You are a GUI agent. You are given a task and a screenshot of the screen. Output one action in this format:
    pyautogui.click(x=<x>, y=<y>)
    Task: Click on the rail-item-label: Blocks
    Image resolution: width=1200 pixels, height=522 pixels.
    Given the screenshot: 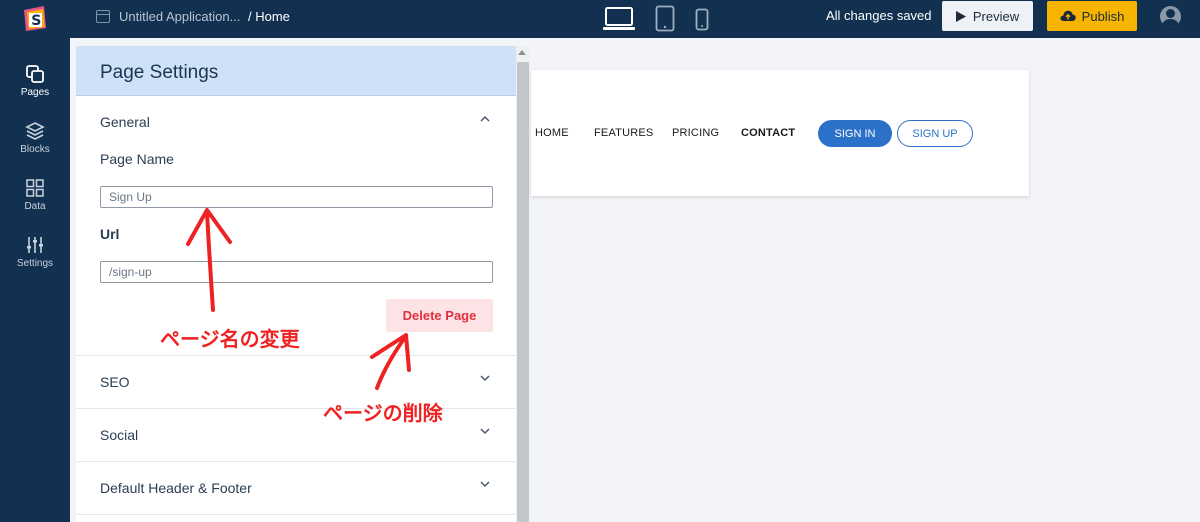 What is the action you would take?
    pyautogui.click(x=35, y=149)
    